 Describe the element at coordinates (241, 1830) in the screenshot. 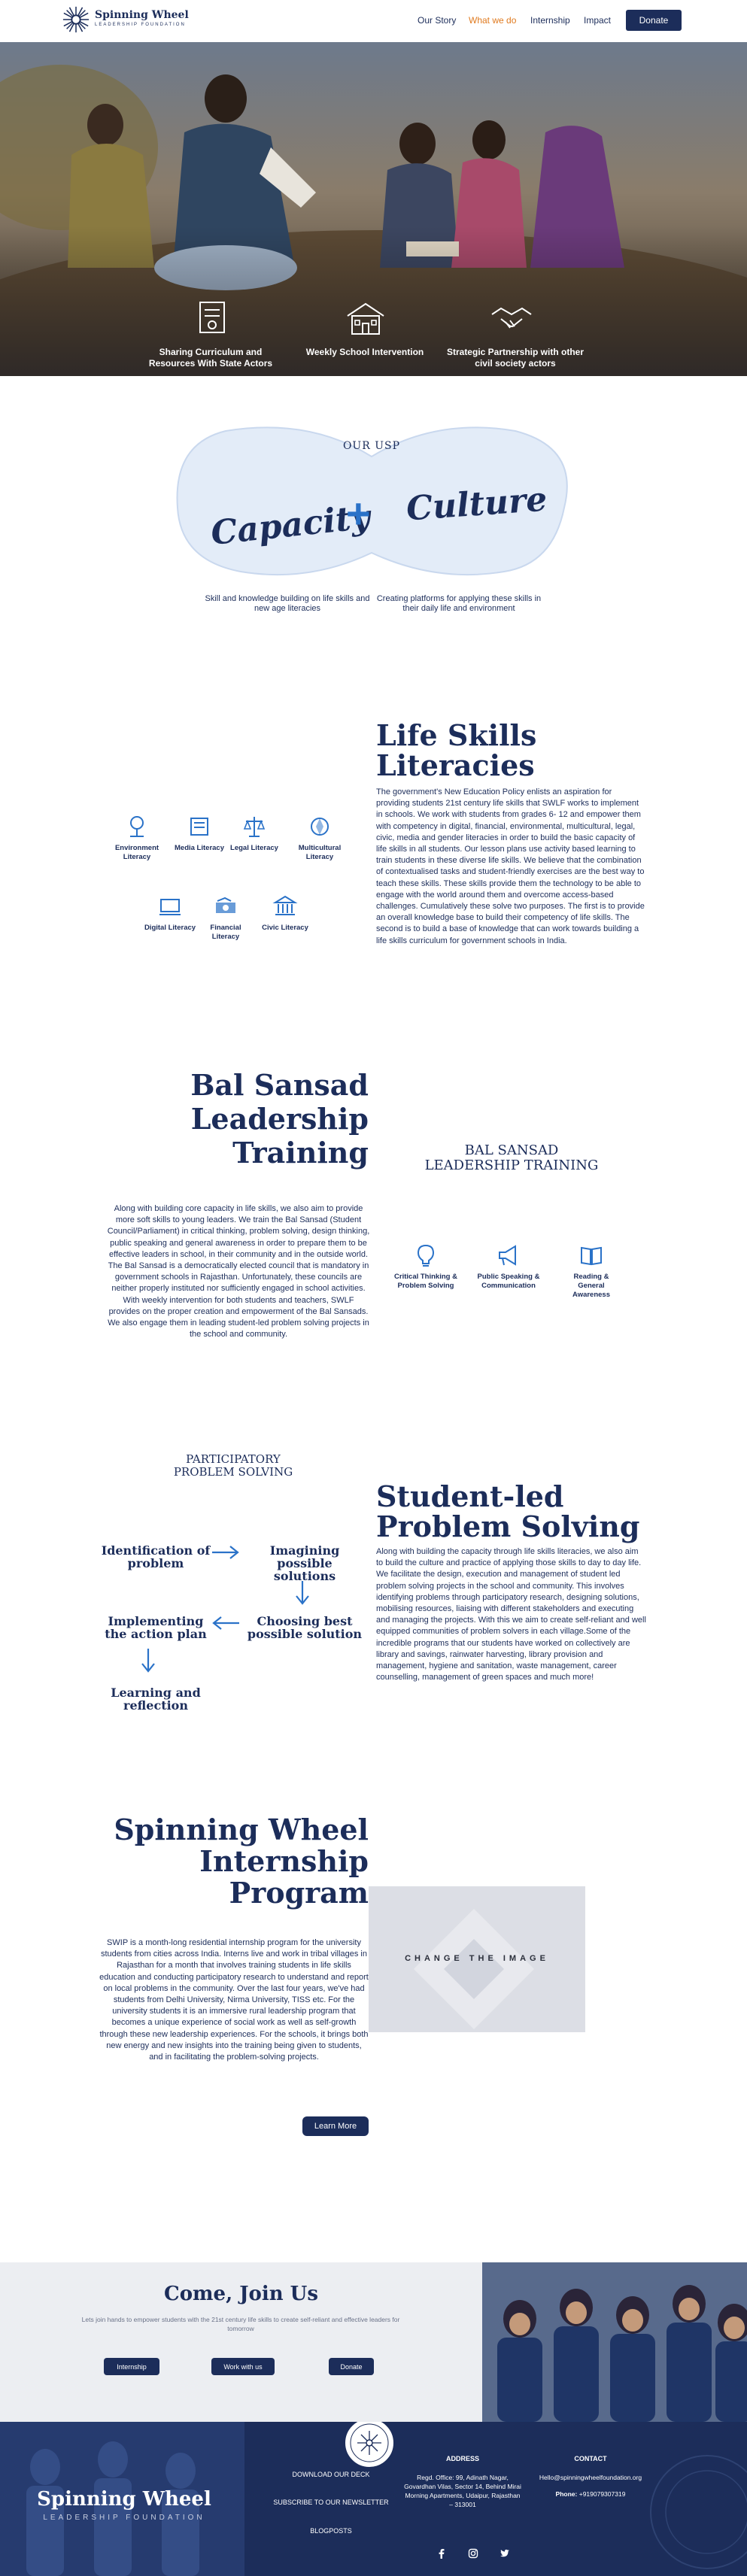

I see `title-line: Spinning Wheel` at that location.